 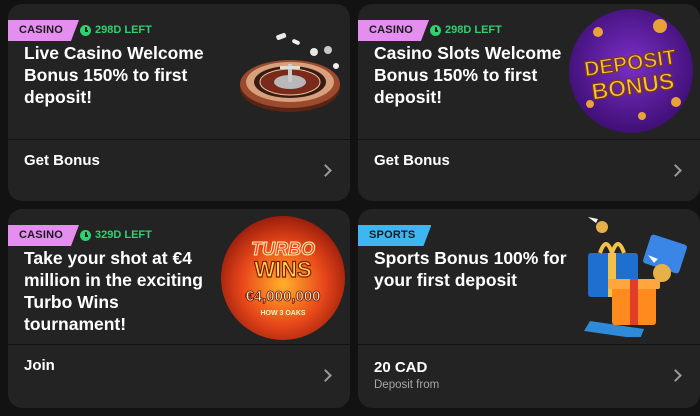 What do you see at coordinates (394, 235) in the screenshot?
I see `category-tag: SPORTS` at bounding box center [394, 235].